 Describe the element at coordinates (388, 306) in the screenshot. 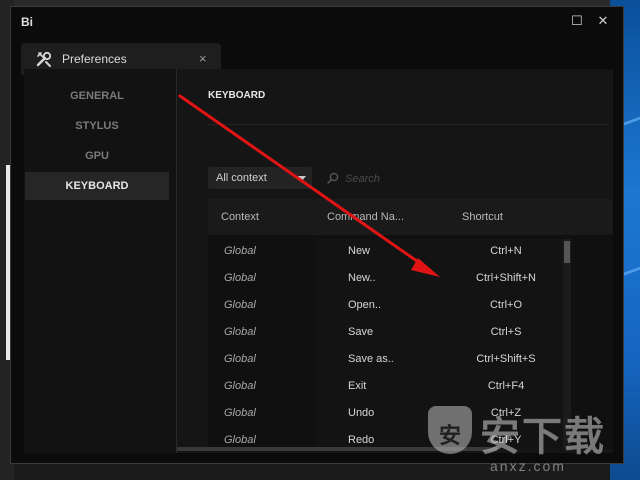

I see `table-row: Global Open.. Ctrl+O` at that location.